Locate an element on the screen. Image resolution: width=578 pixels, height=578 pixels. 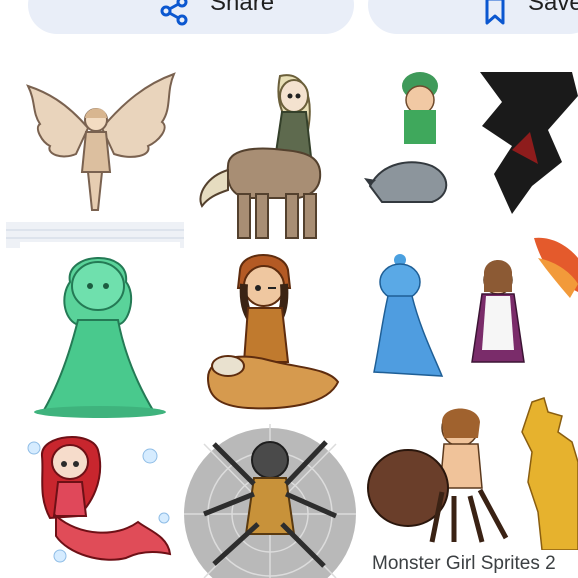
share-icon is located at coordinates (175, 13).